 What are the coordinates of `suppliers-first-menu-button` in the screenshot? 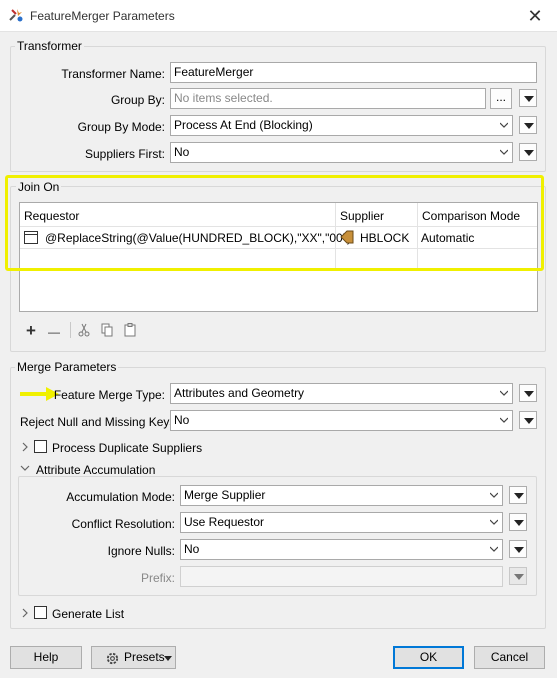 It's located at (528, 152).